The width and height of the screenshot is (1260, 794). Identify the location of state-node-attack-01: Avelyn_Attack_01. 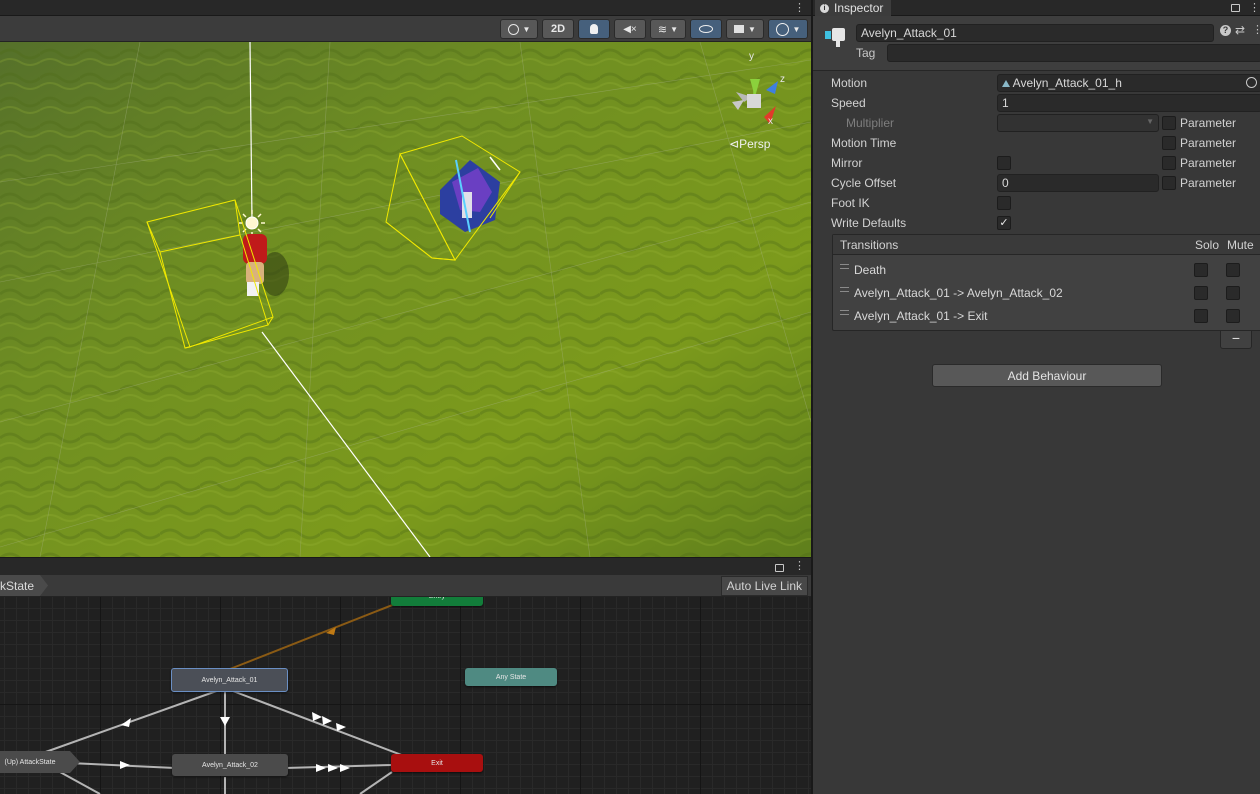
(229, 680).